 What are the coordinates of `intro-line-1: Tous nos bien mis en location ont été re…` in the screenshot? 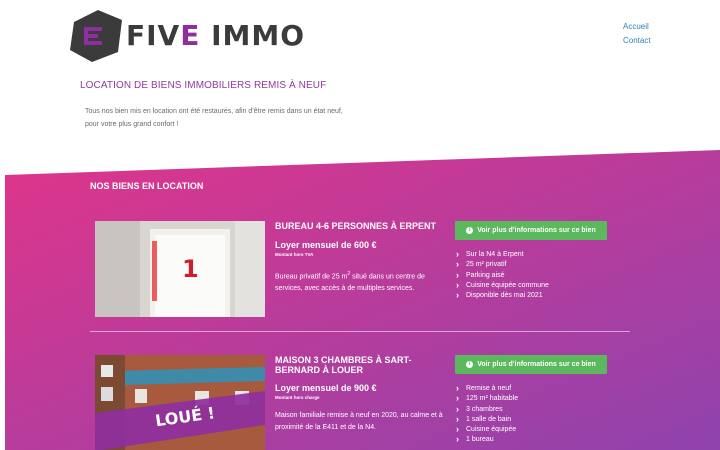 It's located at (214, 111).